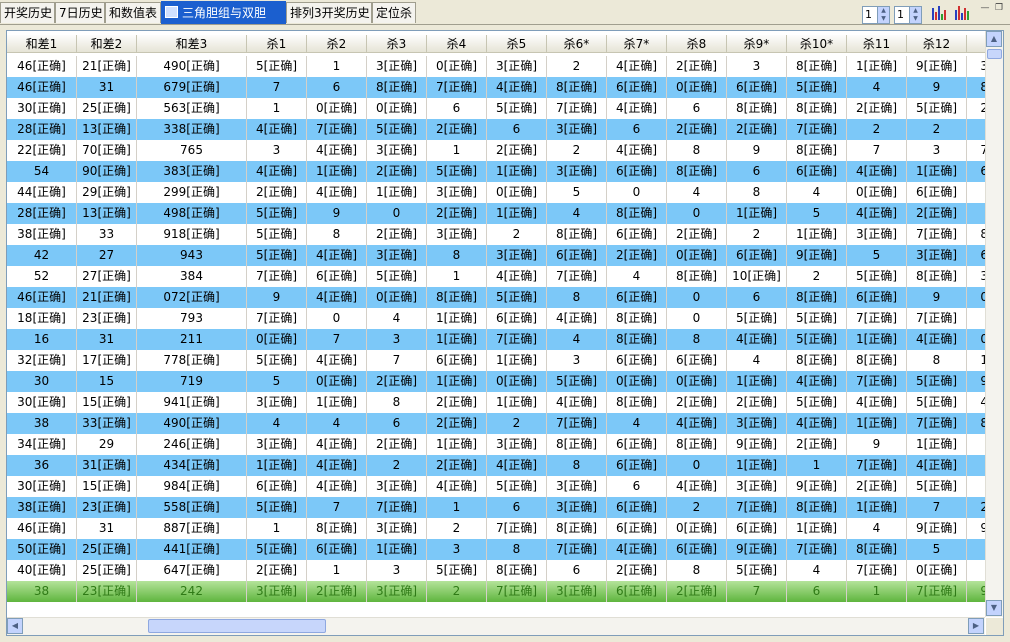 Image resolution: width=1010 pixels, height=642 pixels. Describe the element at coordinates (80, 12) in the screenshot. I see `tab-2: 7日历史` at that location.